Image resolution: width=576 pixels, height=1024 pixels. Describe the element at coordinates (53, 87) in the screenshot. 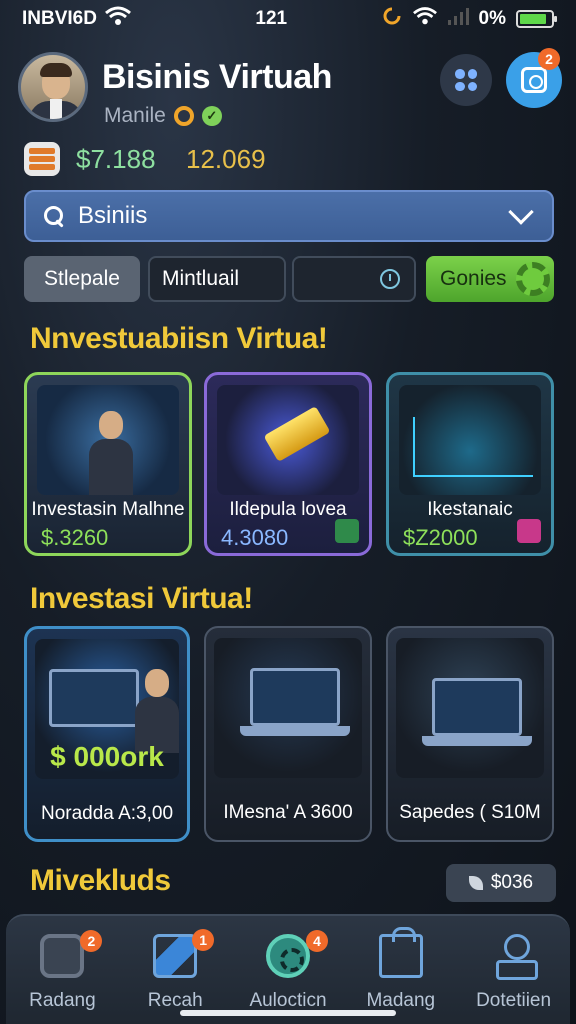

I see `avatar` at that location.